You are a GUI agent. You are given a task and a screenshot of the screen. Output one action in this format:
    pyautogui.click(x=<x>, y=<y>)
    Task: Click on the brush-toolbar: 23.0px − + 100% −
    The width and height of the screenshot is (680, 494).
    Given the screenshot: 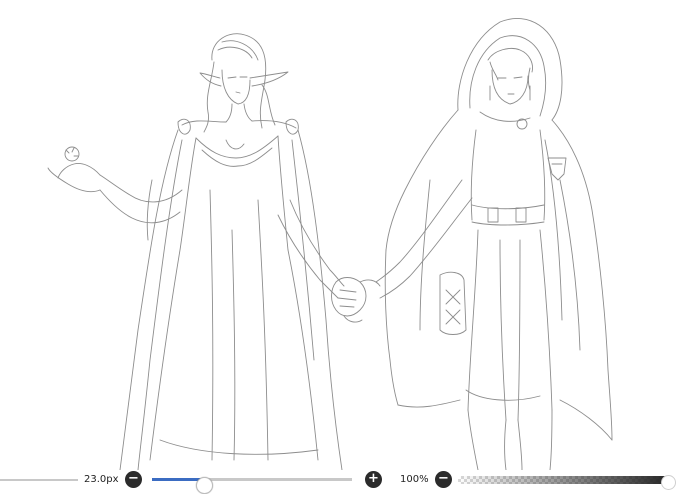 What is the action you would take?
    pyautogui.click(x=340, y=482)
    